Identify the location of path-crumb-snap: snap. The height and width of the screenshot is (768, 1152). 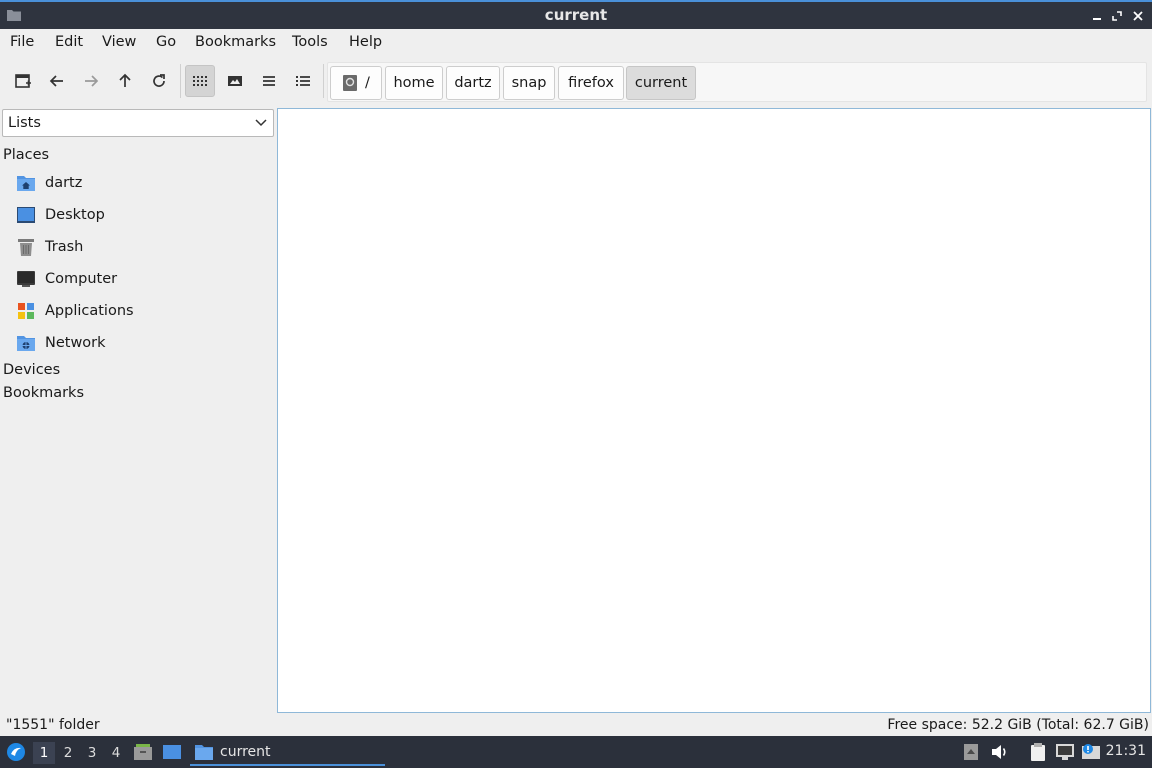
(529, 83).